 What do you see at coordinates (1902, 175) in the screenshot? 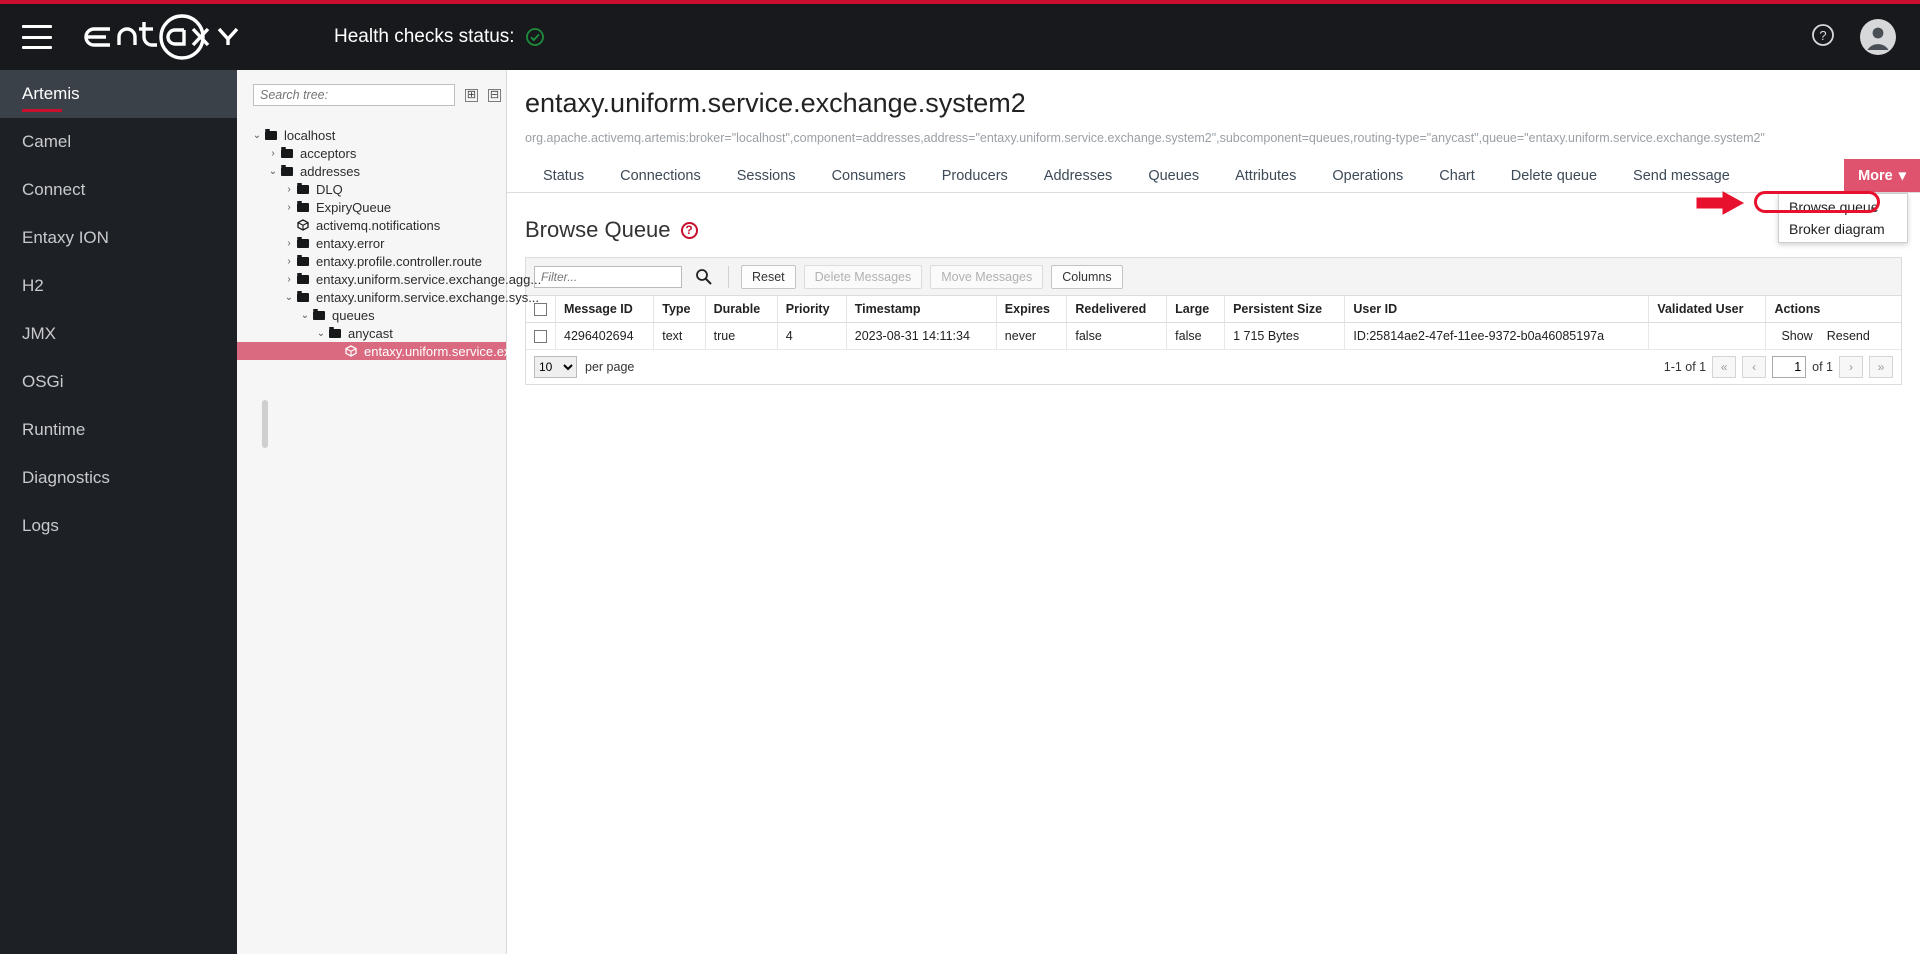
I see `chevron-down-icon: ▾` at bounding box center [1902, 175].